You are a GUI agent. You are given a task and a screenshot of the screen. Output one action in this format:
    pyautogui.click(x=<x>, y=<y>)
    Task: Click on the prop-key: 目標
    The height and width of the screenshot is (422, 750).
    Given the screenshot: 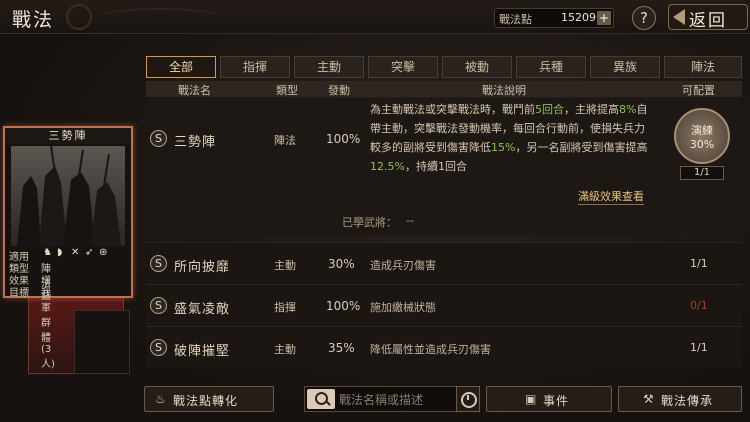 What is the action you would take?
    pyautogui.click(x=19, y=293)
    